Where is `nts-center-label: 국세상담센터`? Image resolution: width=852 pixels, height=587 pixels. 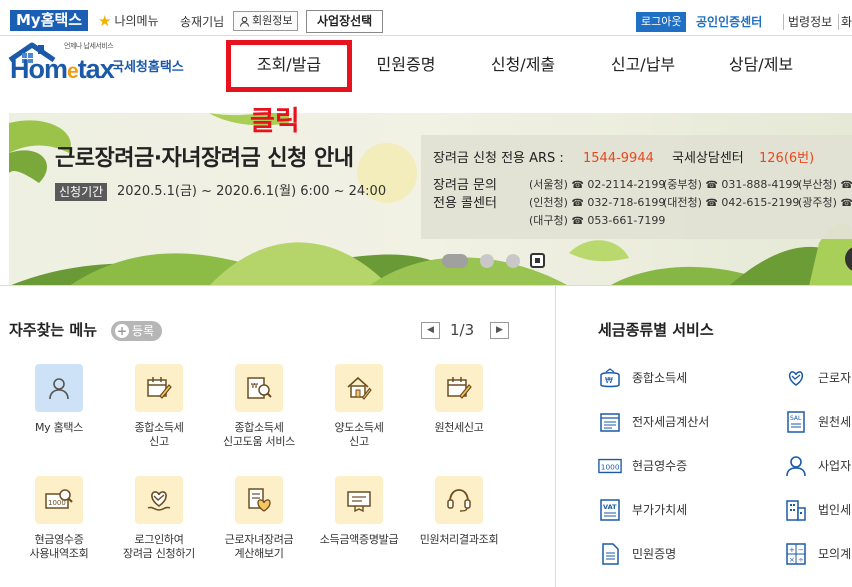
nts-center-label: 국세상담센터 is located at coordinates (708, 158).